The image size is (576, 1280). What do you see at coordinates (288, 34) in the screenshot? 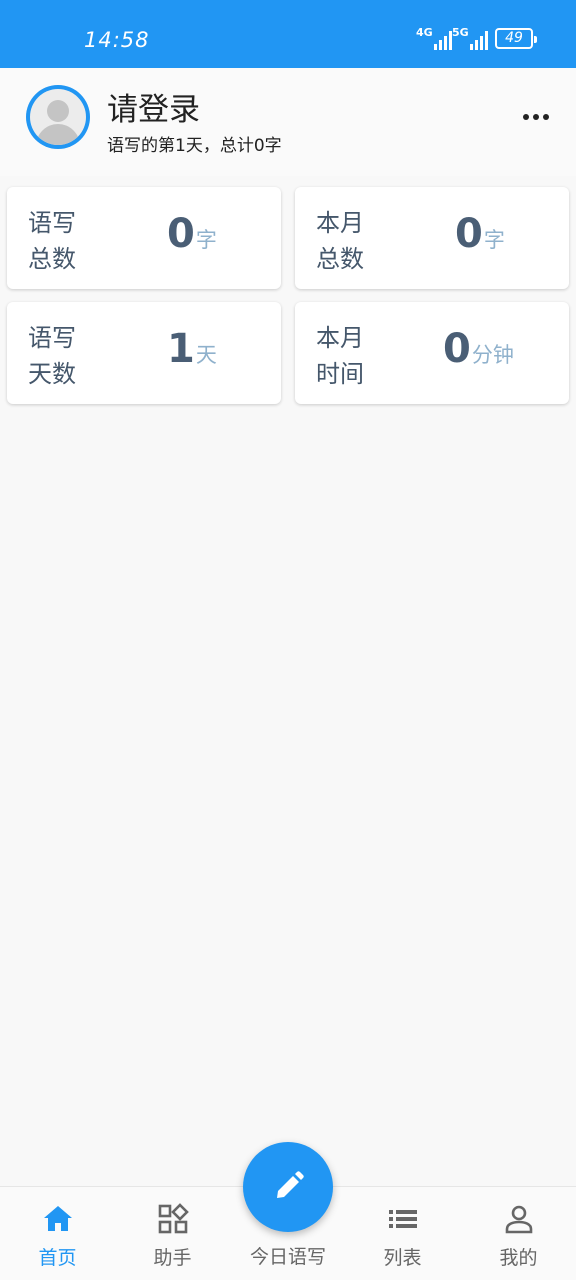
I see `status-bar: 14:58 4G 5G 49` at bounding box center [288, 34].